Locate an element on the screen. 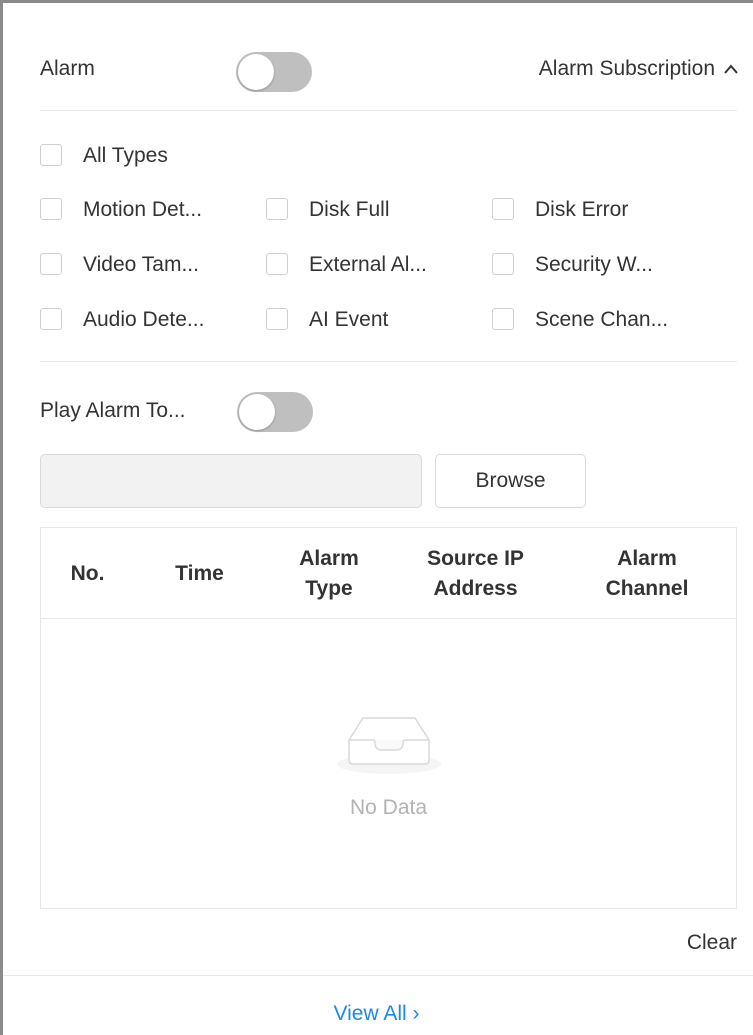 The image size is (753, 1035). alarm-toggle is located at coordinates (274, 72).